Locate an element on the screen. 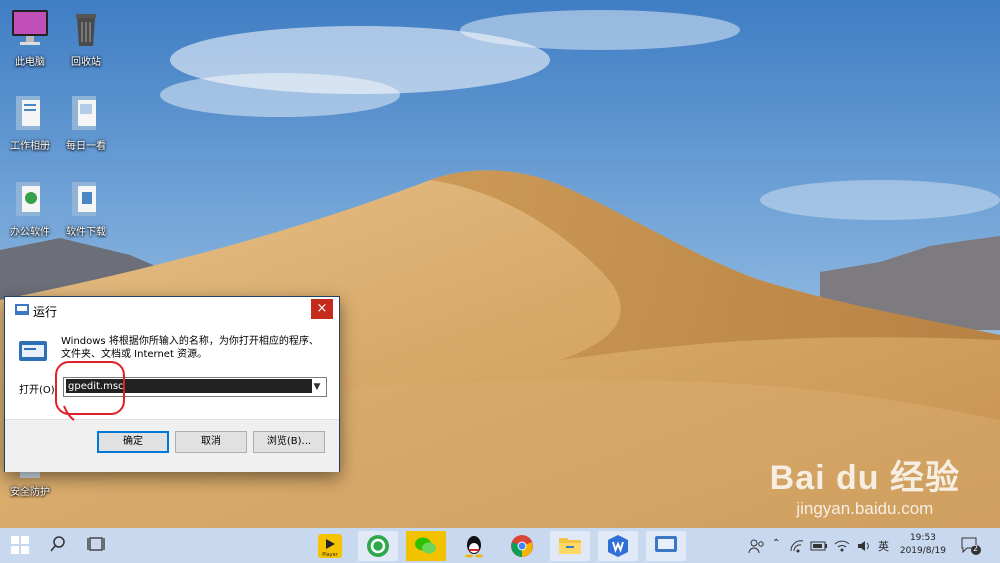  green-refresh-icon is located at coordinates (378, 546).